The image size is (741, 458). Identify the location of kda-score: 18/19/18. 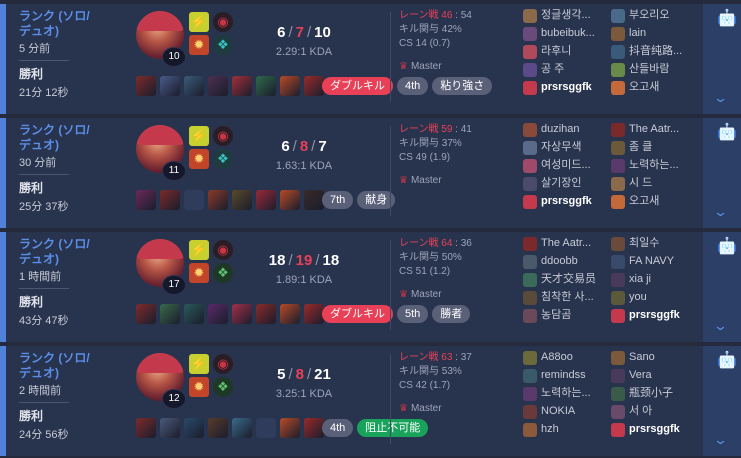
(304, 260).